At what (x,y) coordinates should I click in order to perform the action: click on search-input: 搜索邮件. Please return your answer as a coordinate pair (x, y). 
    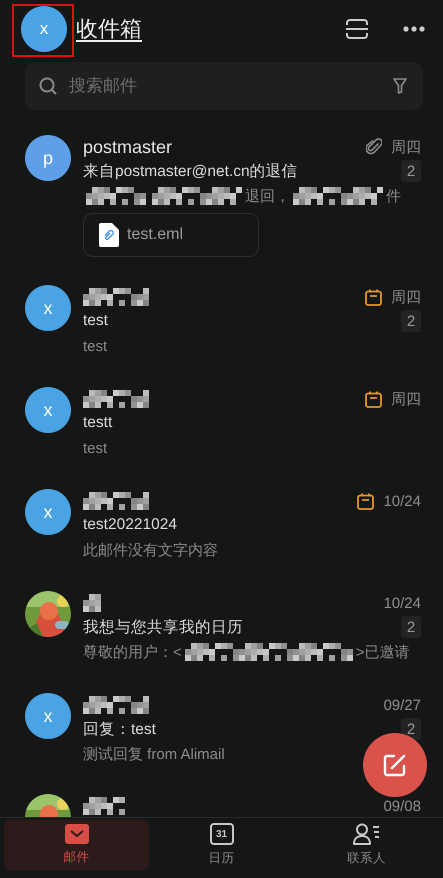
    Looking at the image, I should click on (225, 86).